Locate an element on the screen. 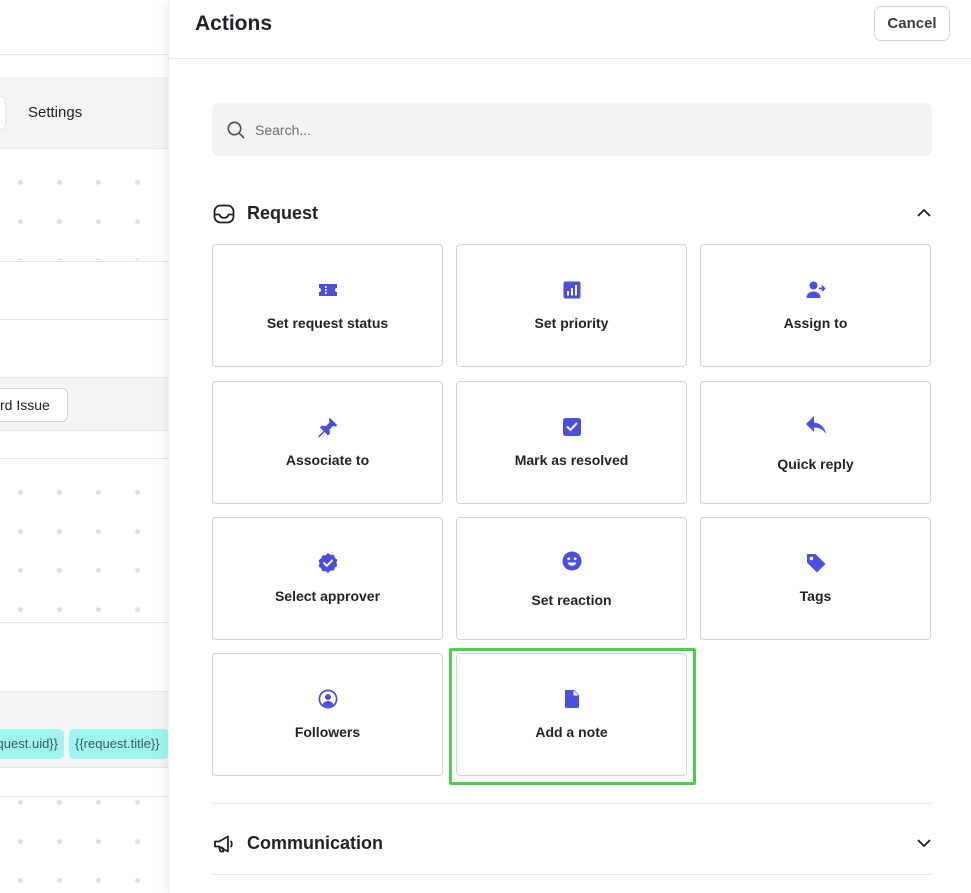  canvas-top-bar is located at coordinates (84, 27).